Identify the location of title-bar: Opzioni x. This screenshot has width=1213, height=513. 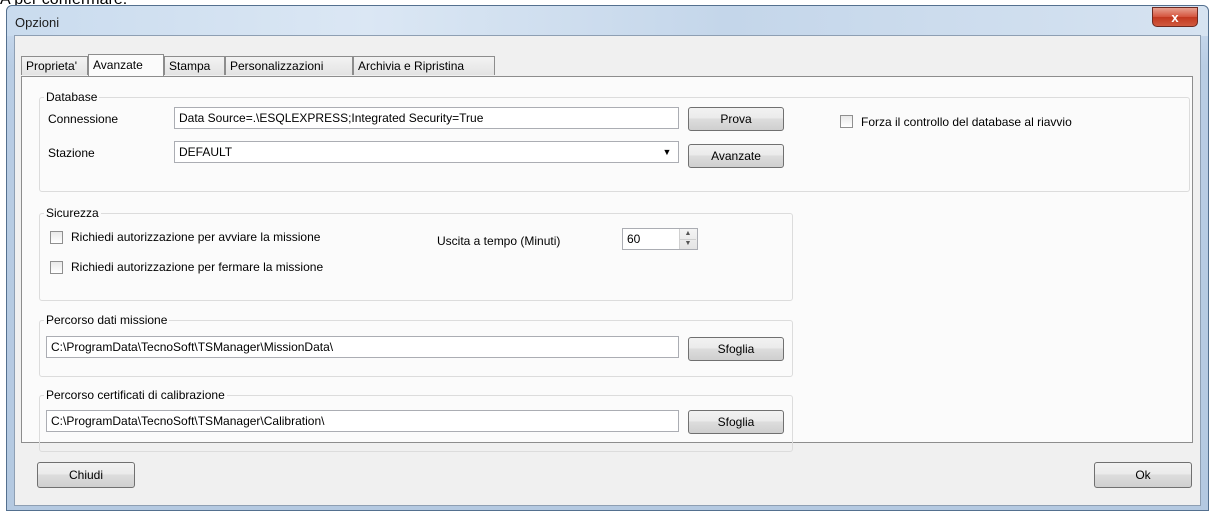
(607, 21).